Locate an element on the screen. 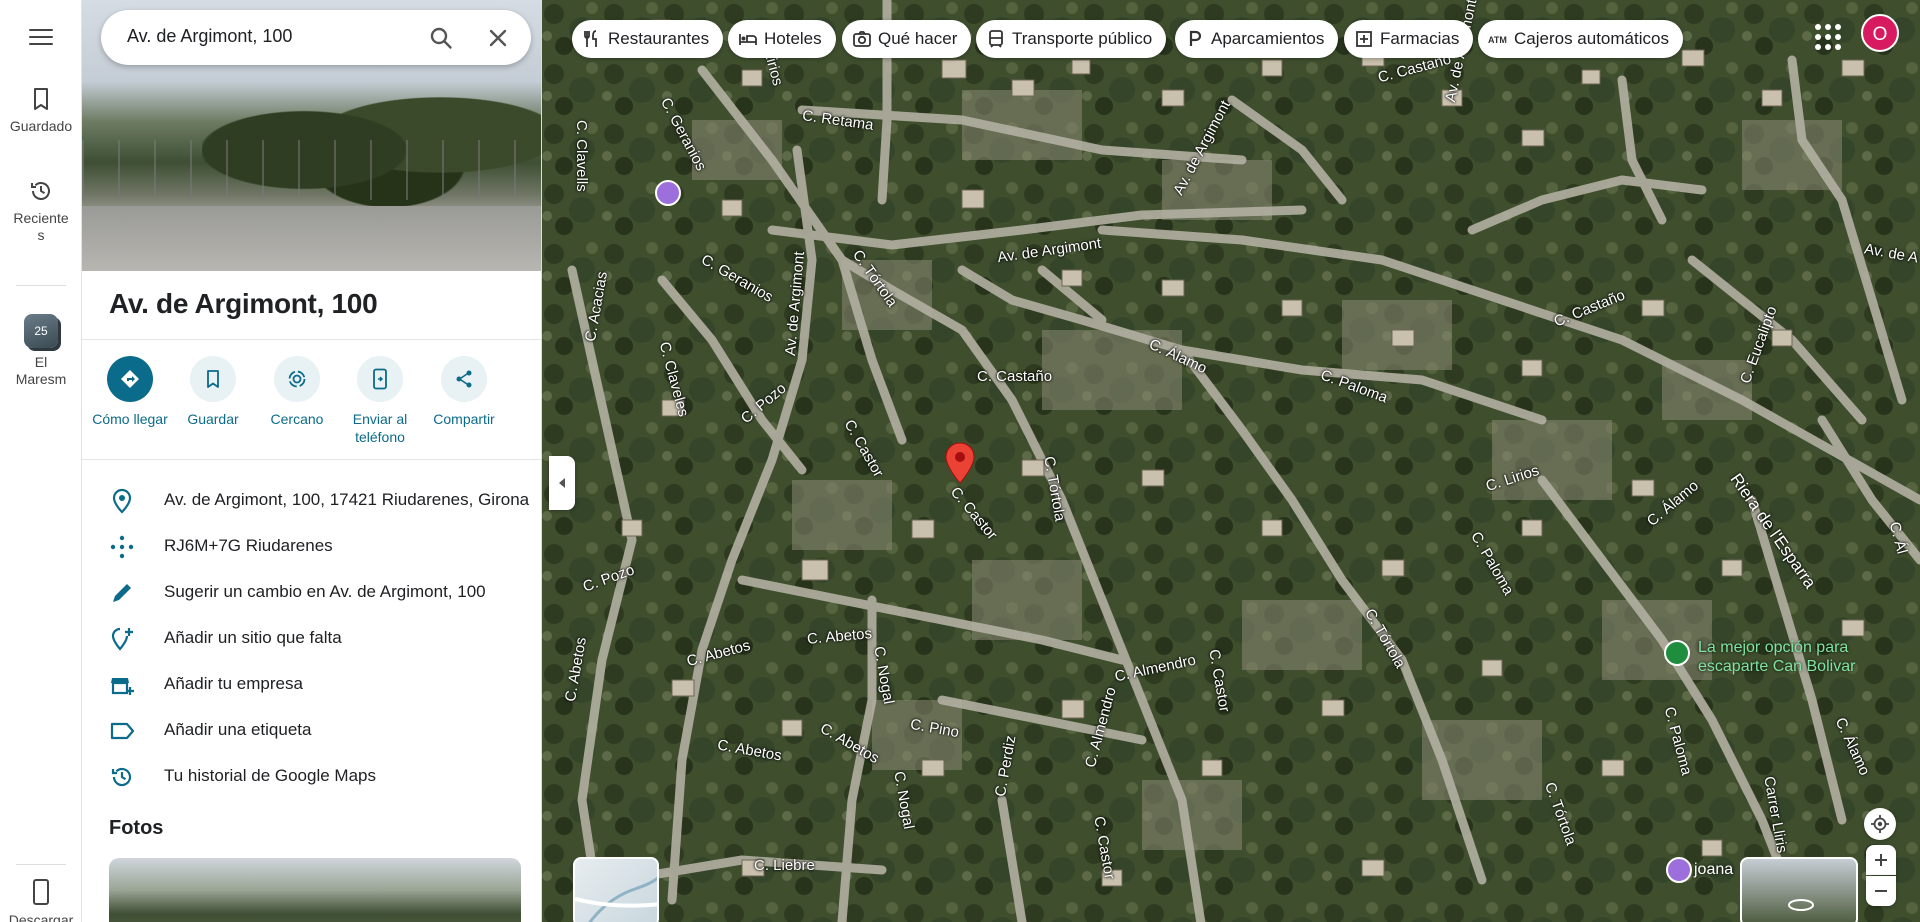  phone-icon is located at coordinates (41, 892).